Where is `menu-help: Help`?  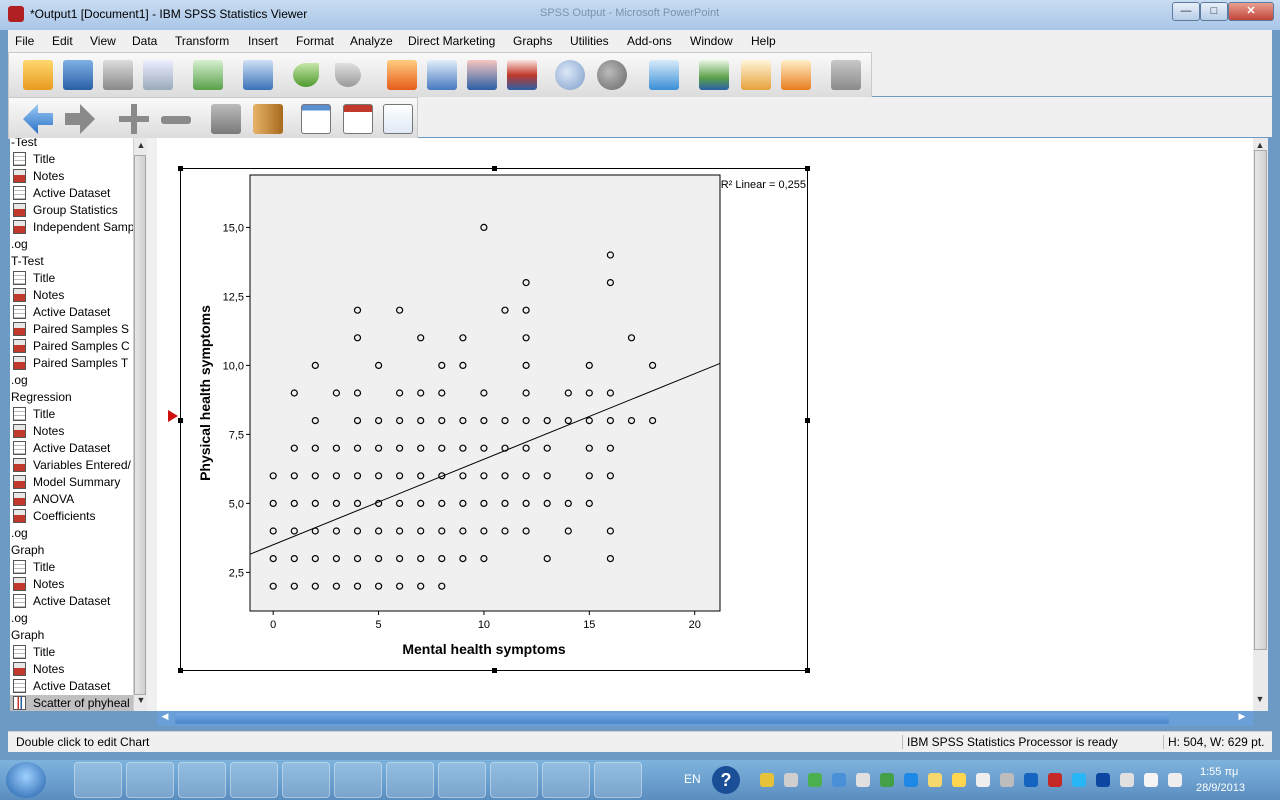
menu-help: Help is located at coordinates (763, 41).